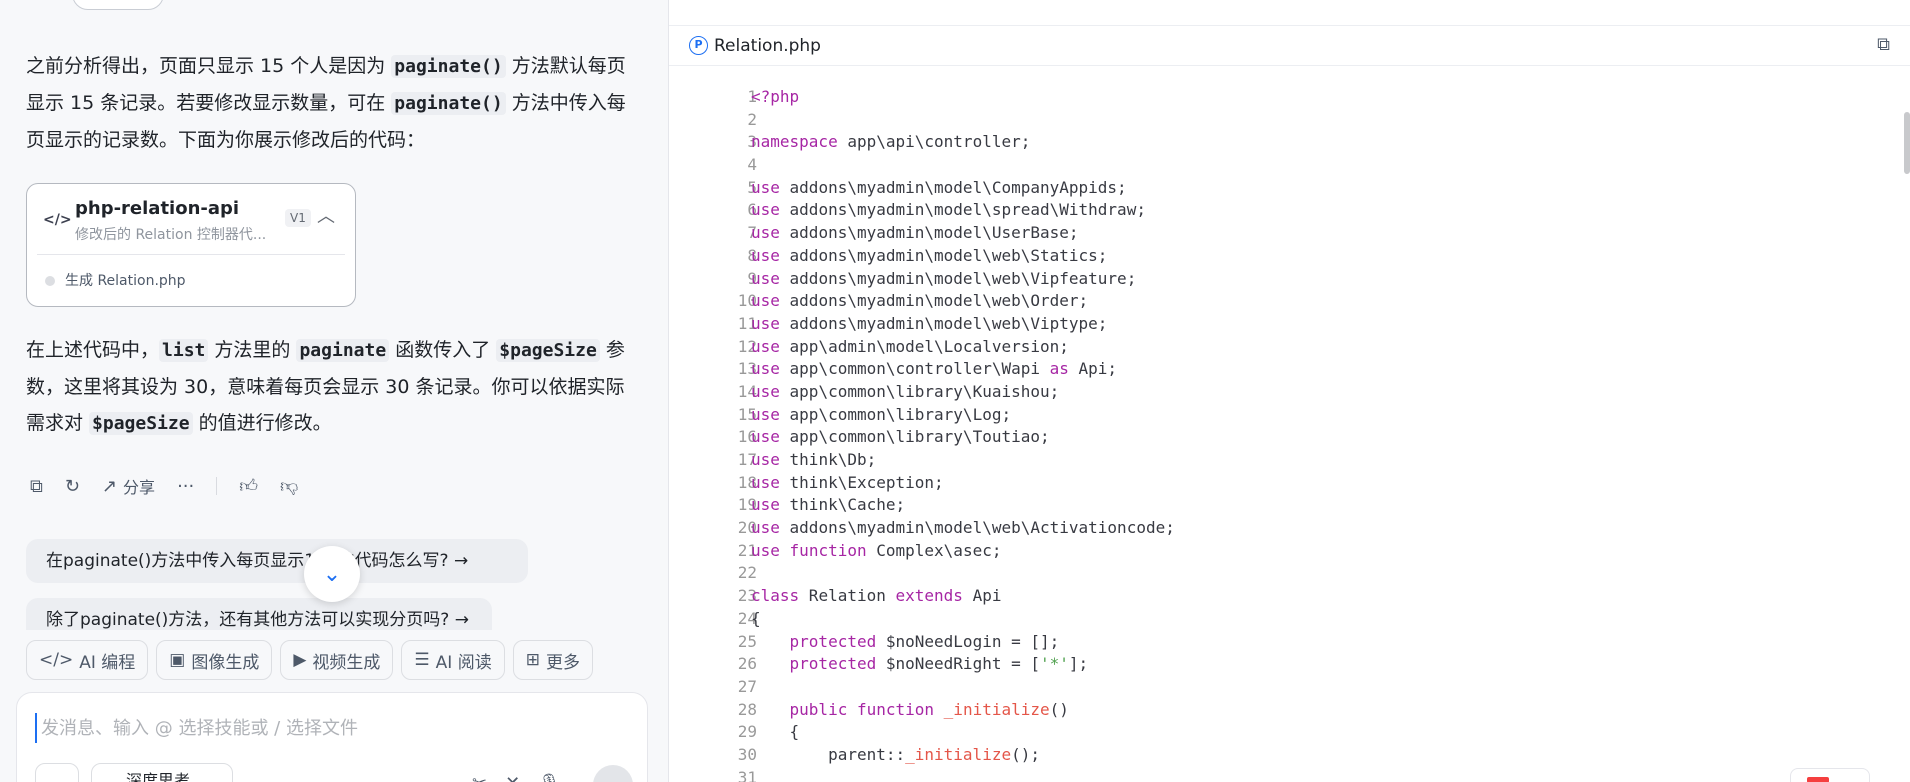  Describe the element at coordinates (752, 187) in the screenshot. I see `line-number: 5` at that location.